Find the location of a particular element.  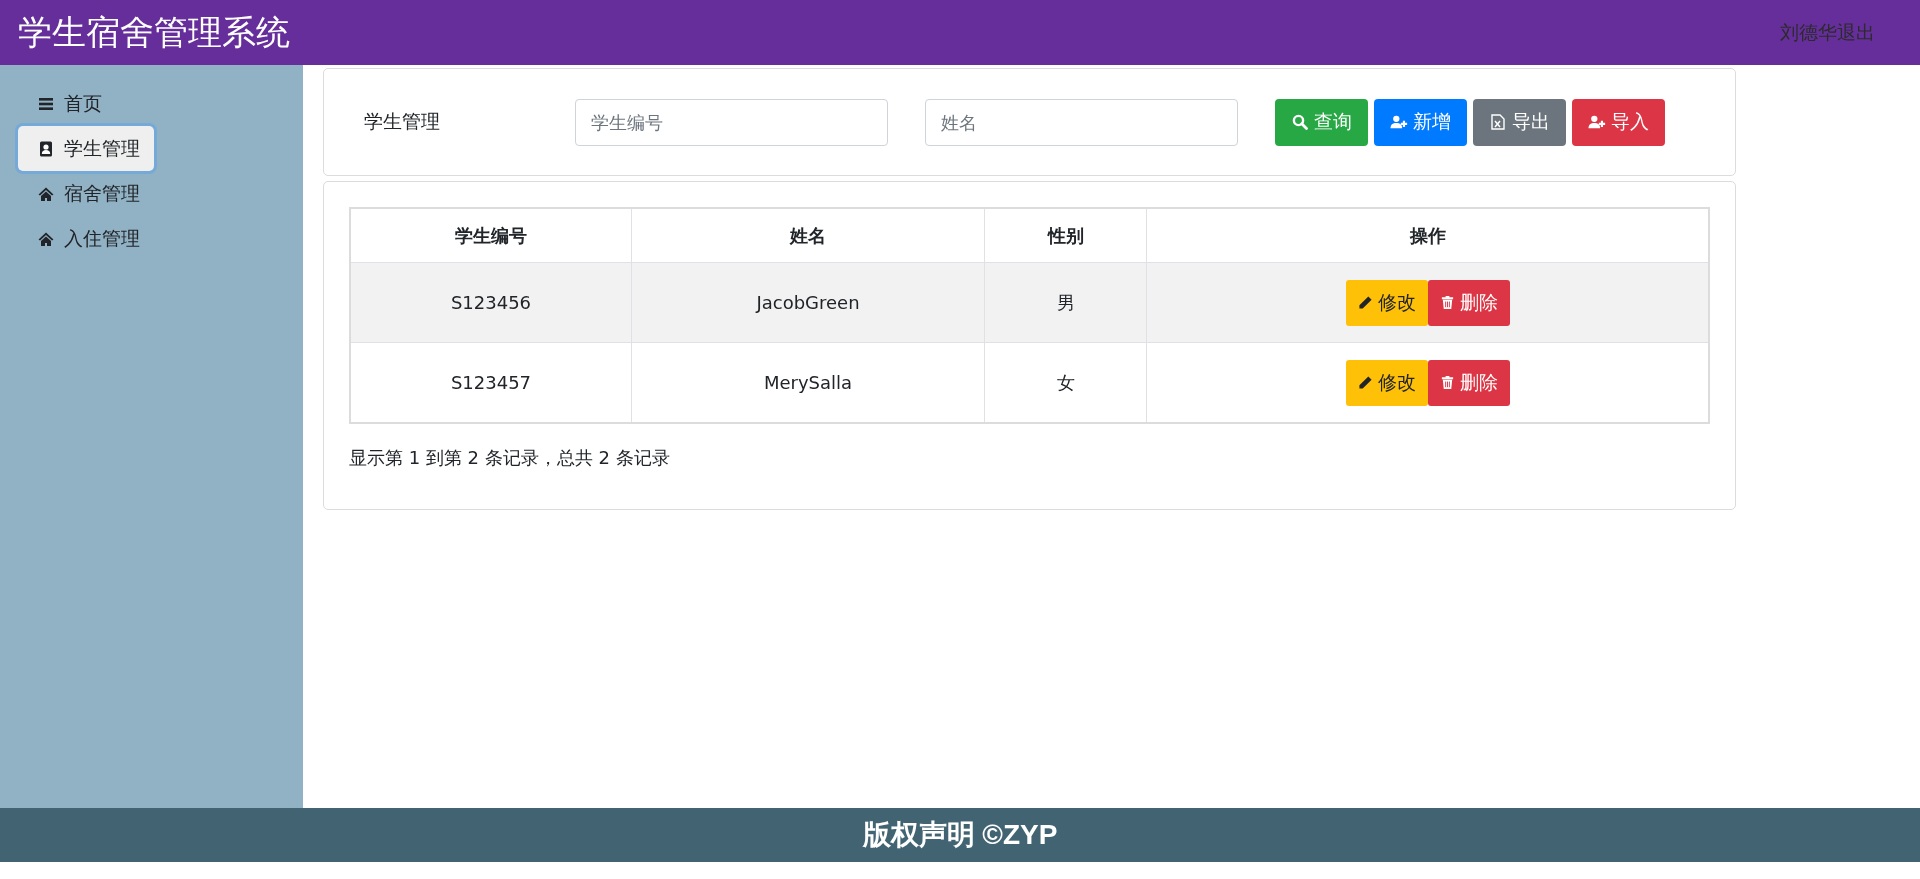

column-header: 性别 is located at coordinates (1065, 235).